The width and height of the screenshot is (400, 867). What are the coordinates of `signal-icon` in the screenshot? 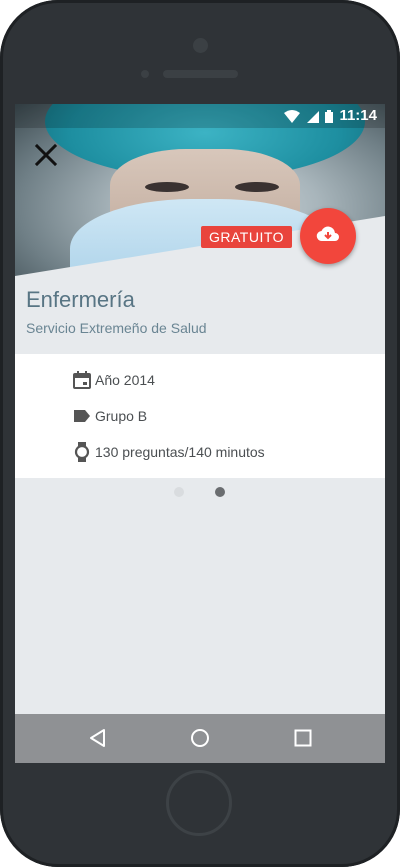 It's located at (312, 116).